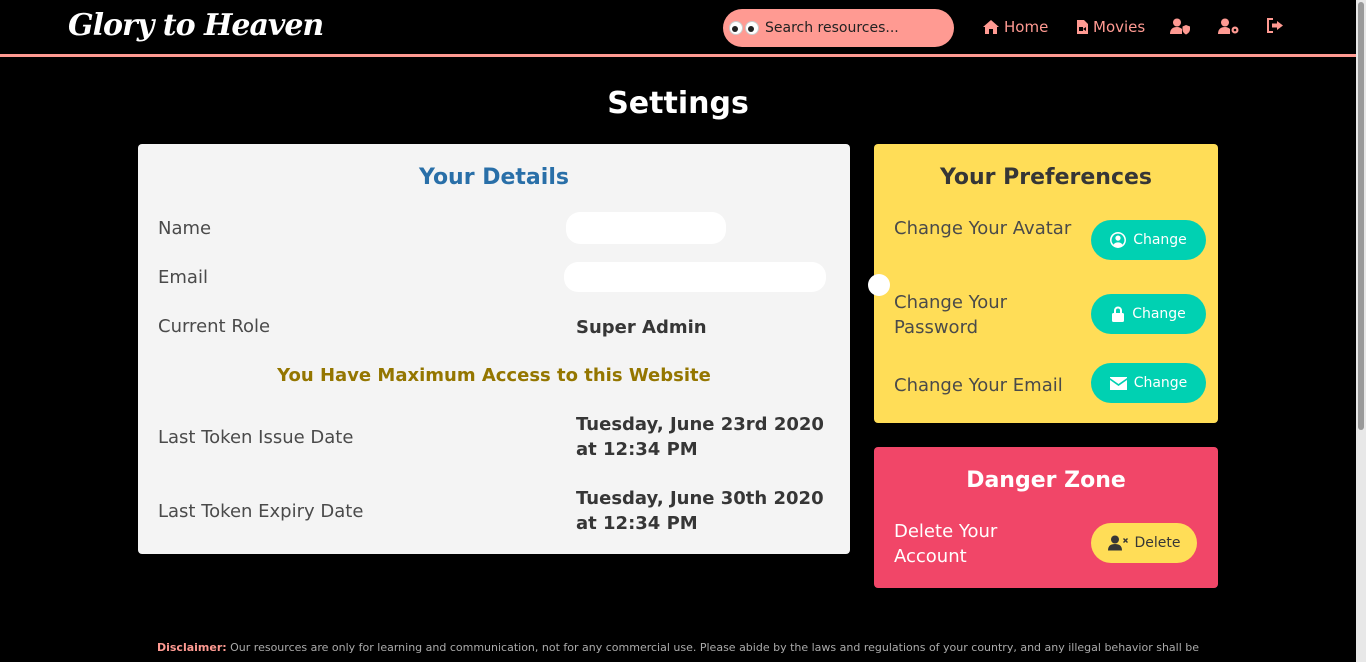 The height and width of the screenshot is (662, 1366). Describe the element at coordinates (261, 511) in the screenshot. I see `expiry-date-label: Last Token Expiry Date` at that location.